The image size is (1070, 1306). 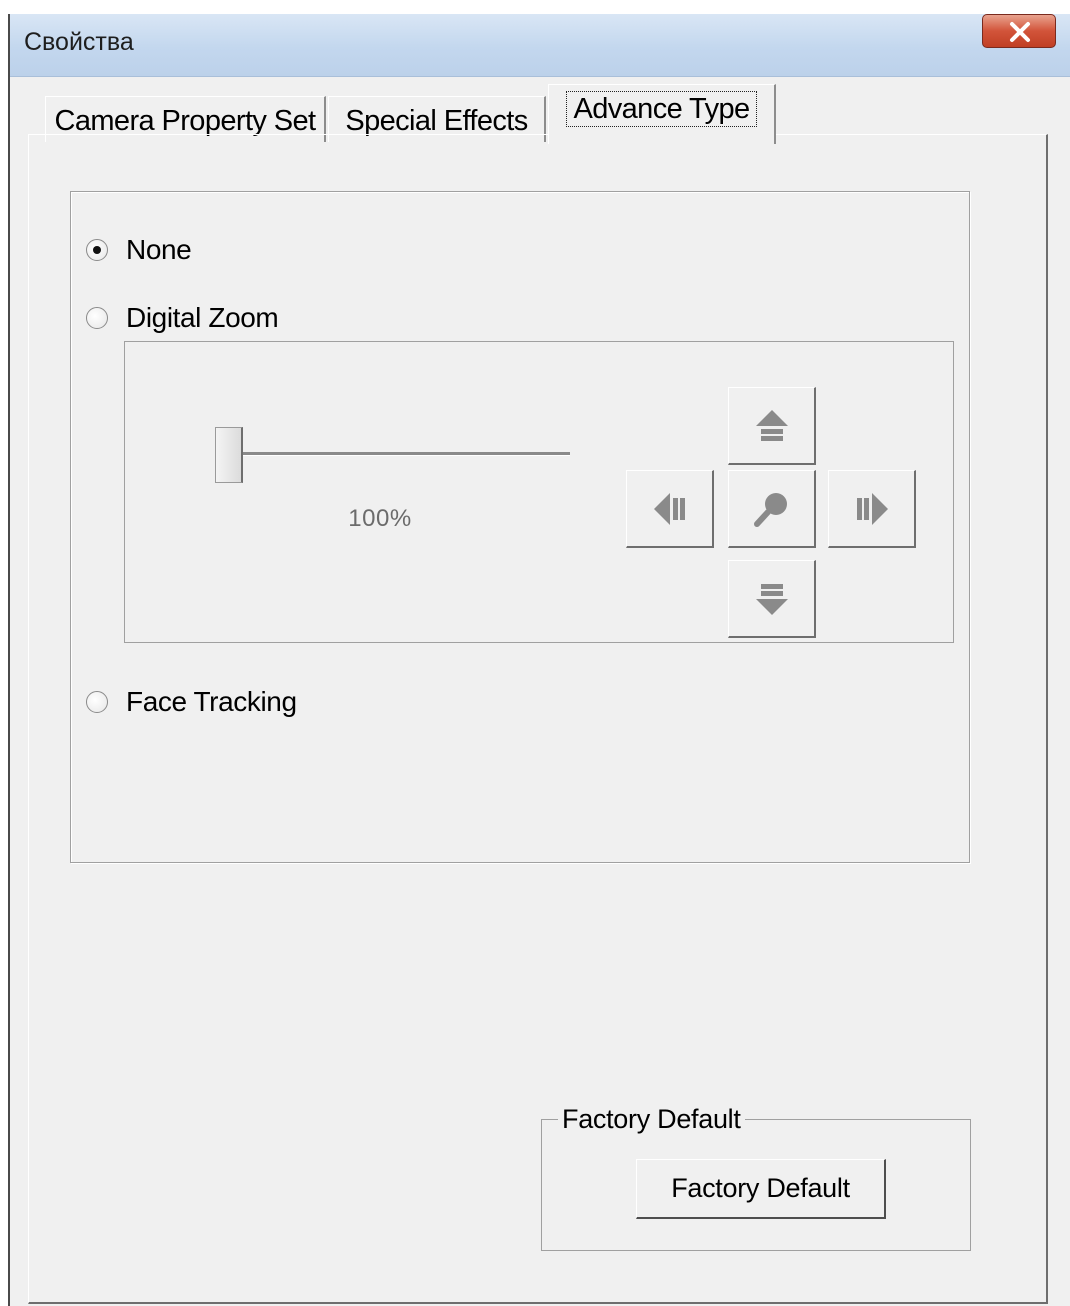 I want to click on pan-left-button, so click(x=670, y=509).